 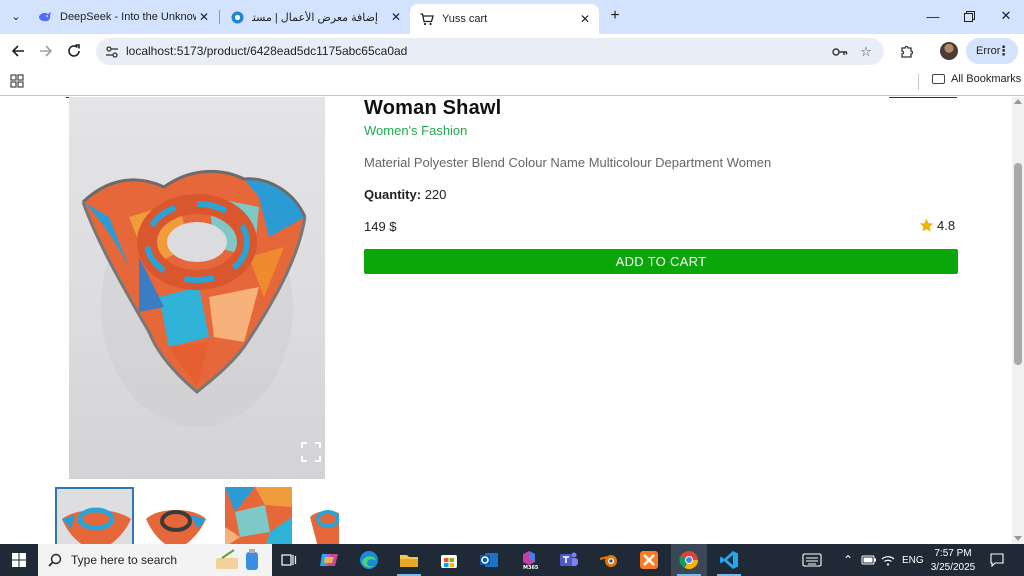 What do you see at coordinates (609, 560) in the screenshot?
I see `blender-icon` at bounding box center [609, 560].